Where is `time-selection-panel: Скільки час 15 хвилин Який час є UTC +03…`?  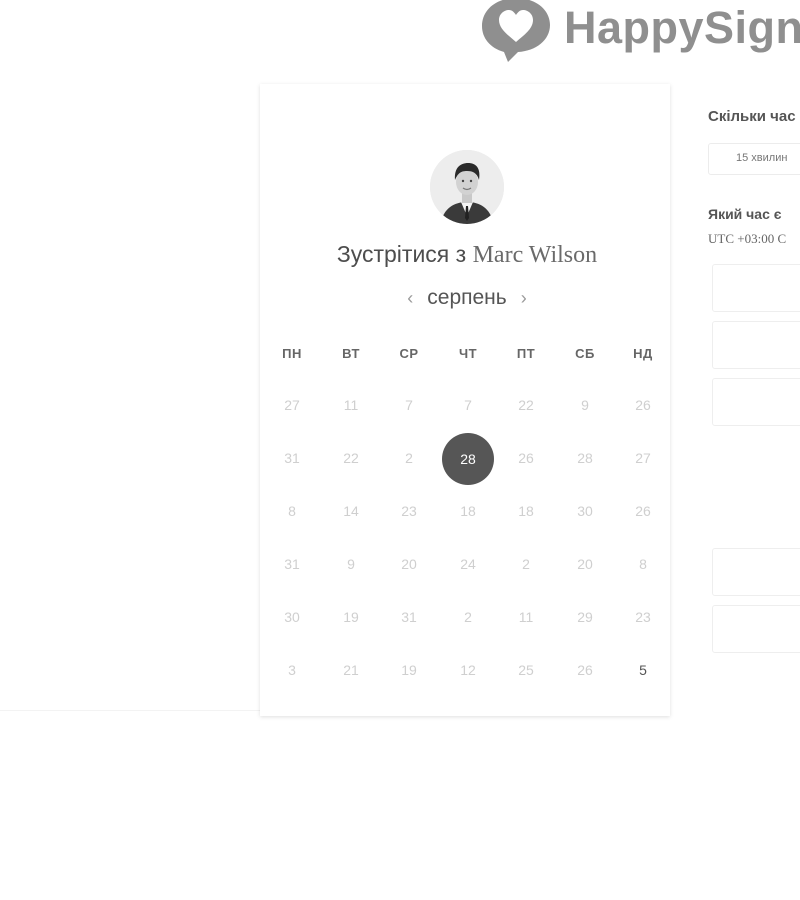 time-selection-panel: Скільки час 15 хвилин Який час є UTC +03… is located at coordinates (754, 400).